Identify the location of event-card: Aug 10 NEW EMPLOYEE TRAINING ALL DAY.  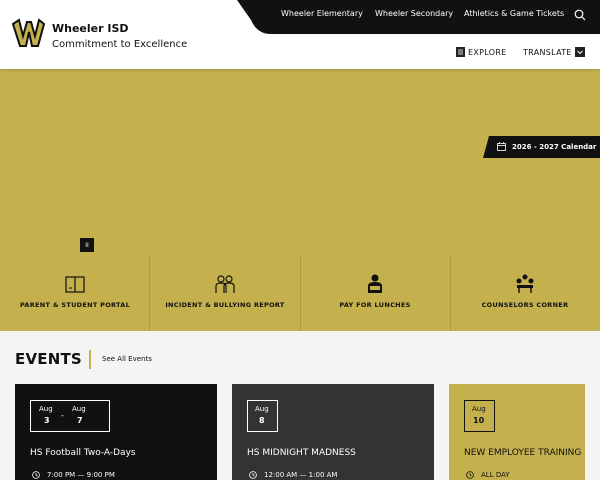
(517, 432).